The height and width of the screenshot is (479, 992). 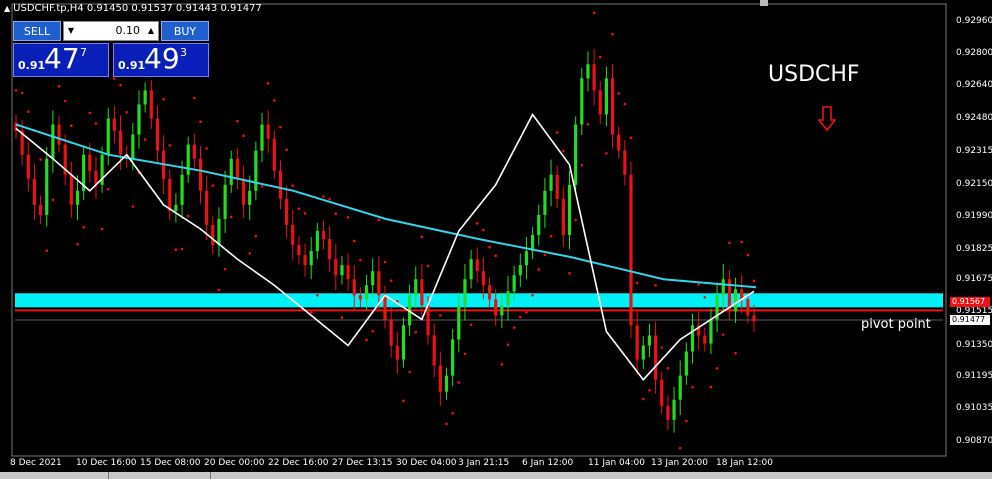 I want to click on sell-button: SELL, so click(x=37, y=31).